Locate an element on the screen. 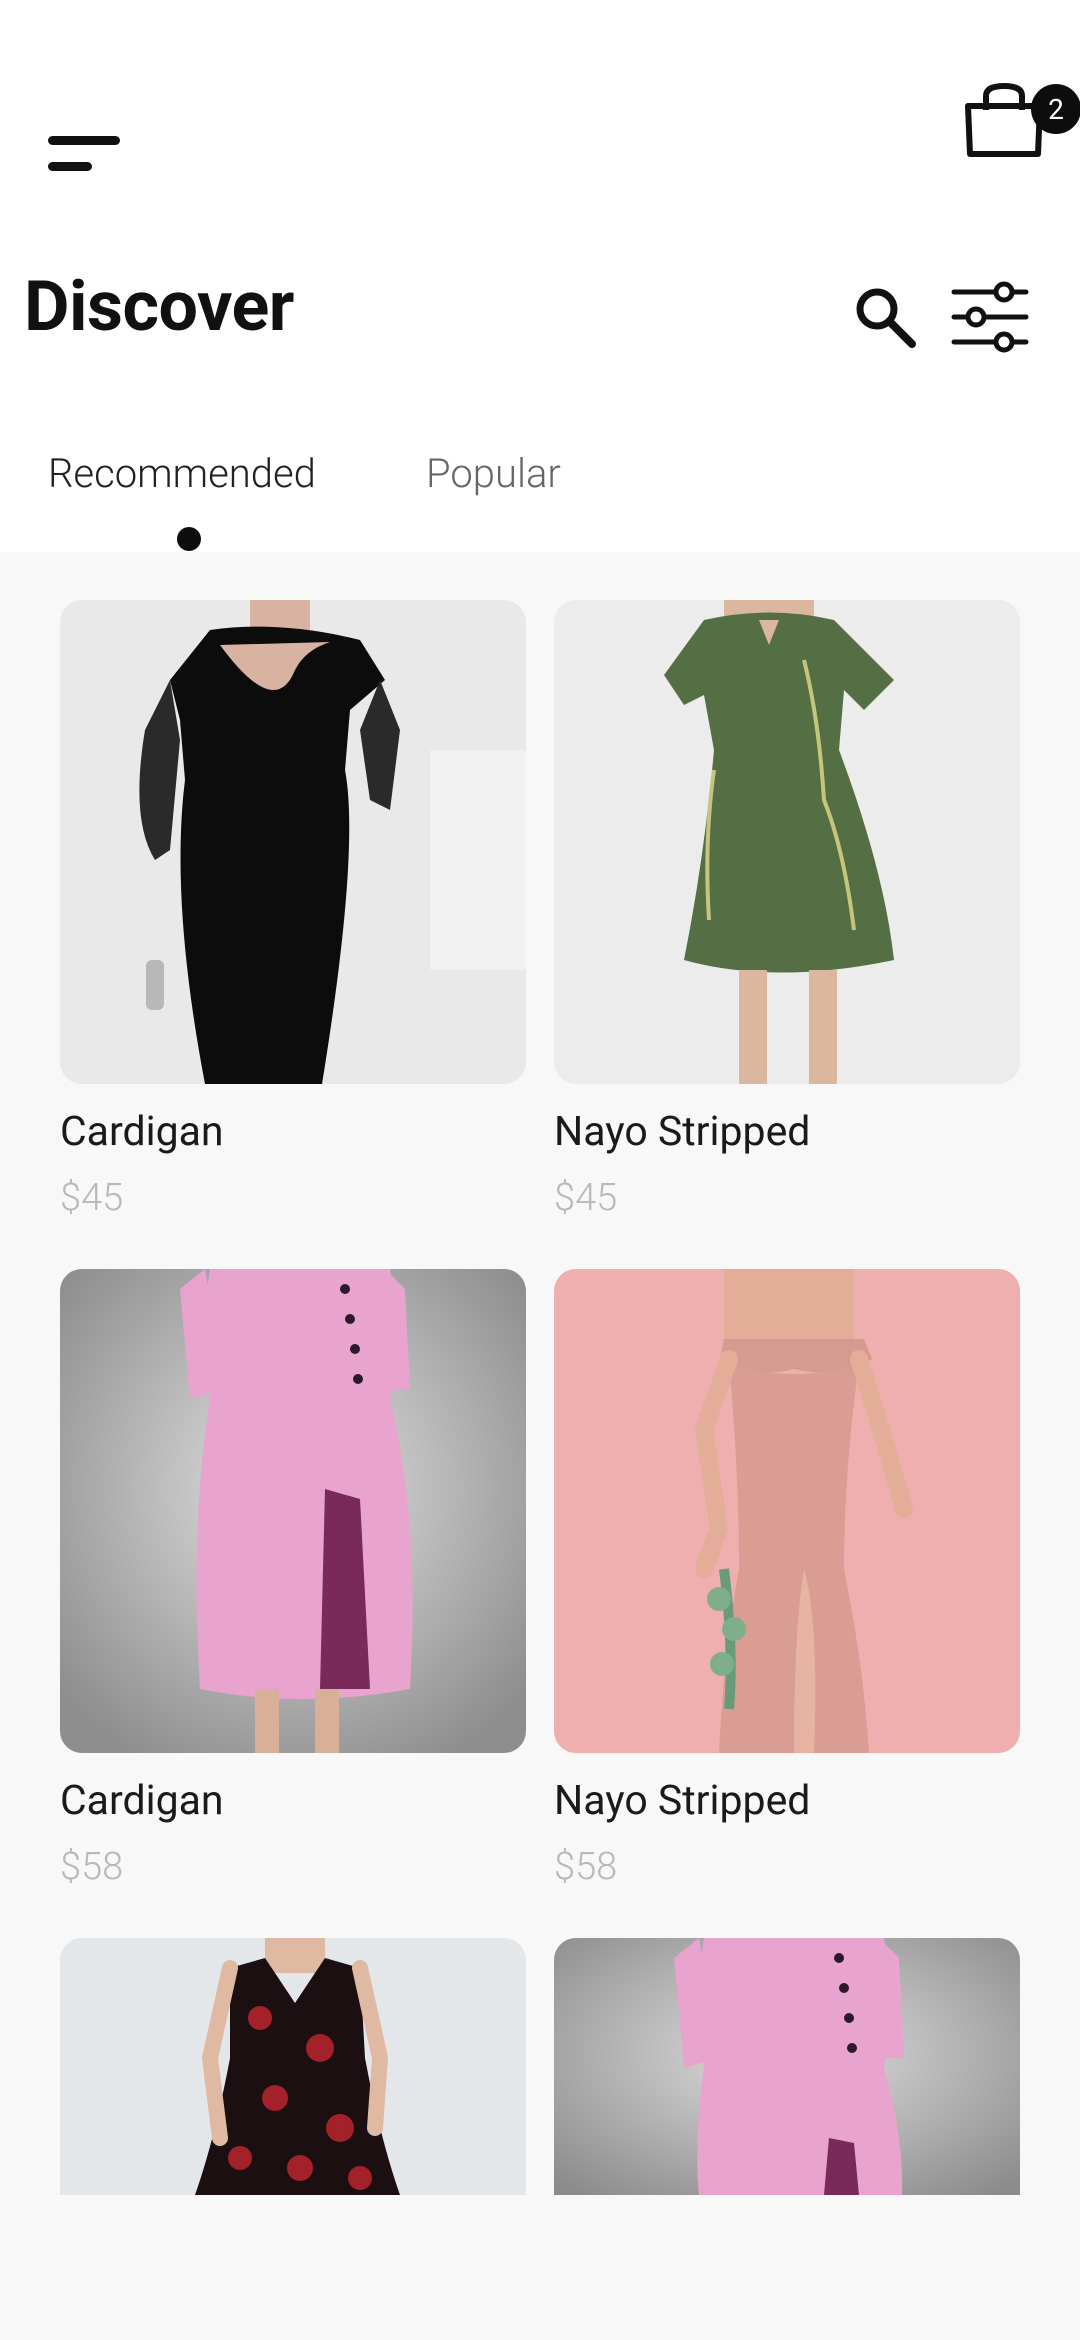 This screenshot has width=1080, height=2340. tab-popular: Popular is located at coordinates (493, 474).